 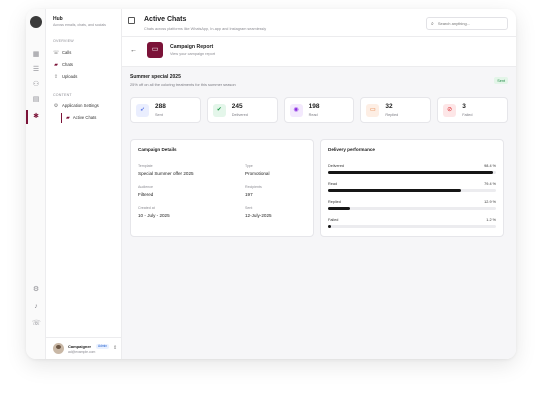 I want to click on stat-label: Sent, so click(x=159, y=115).